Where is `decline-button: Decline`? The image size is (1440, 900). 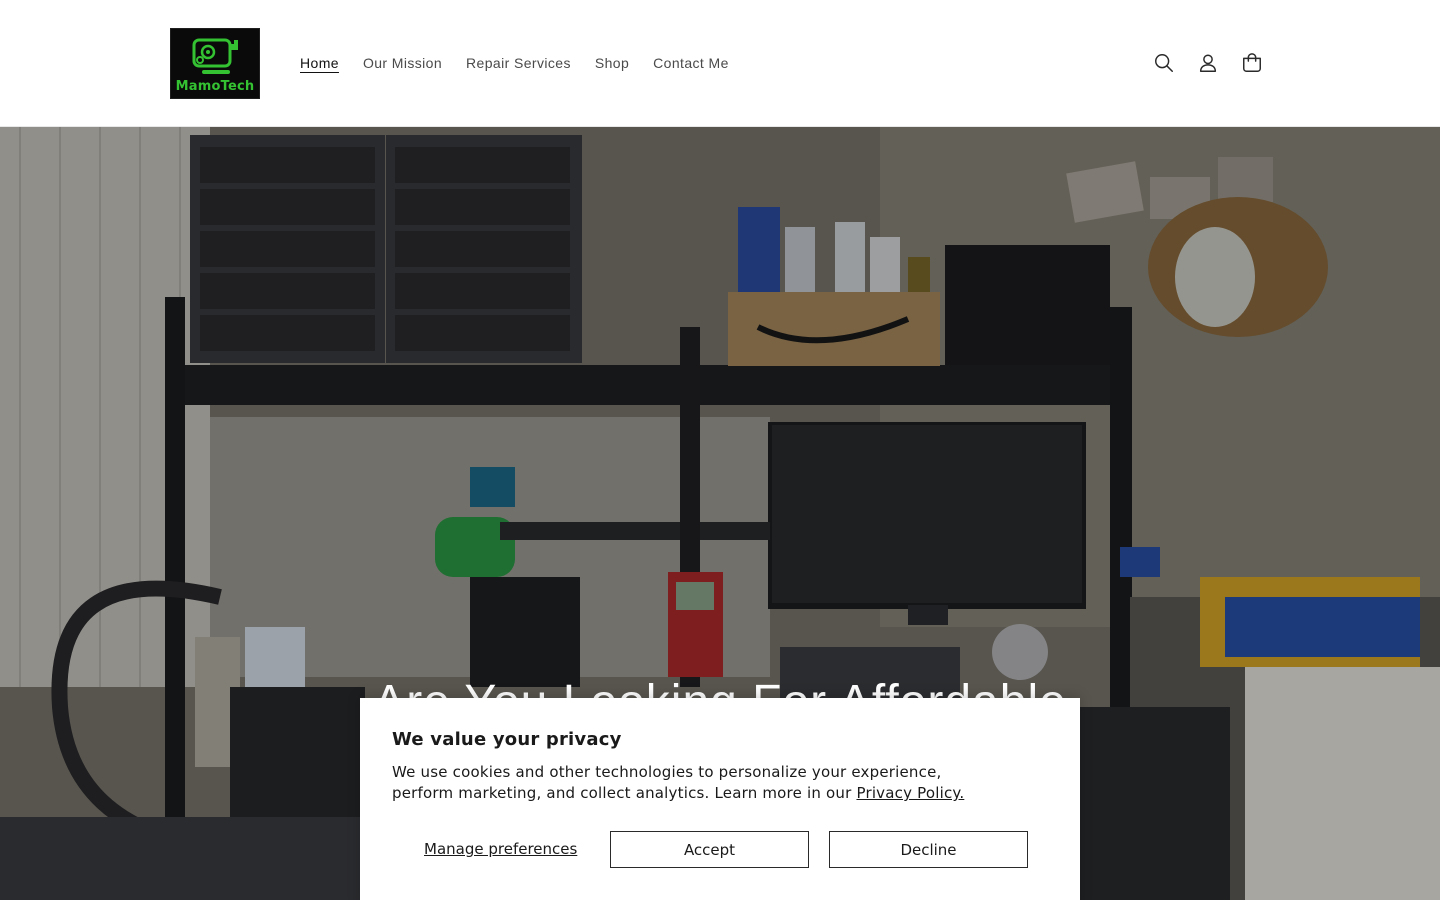 decline-button: Decline is located at coordinates (928, 849).